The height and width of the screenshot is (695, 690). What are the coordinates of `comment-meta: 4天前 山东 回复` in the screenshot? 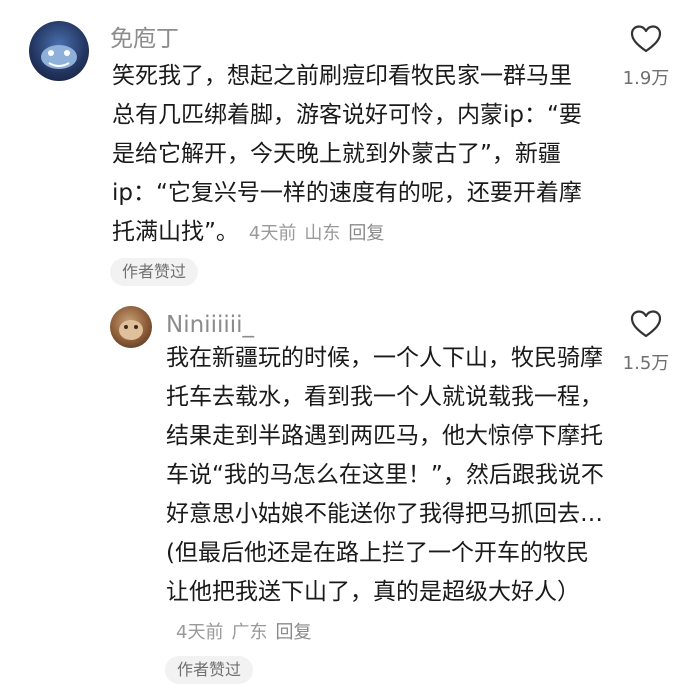 It's located at (320, 233).